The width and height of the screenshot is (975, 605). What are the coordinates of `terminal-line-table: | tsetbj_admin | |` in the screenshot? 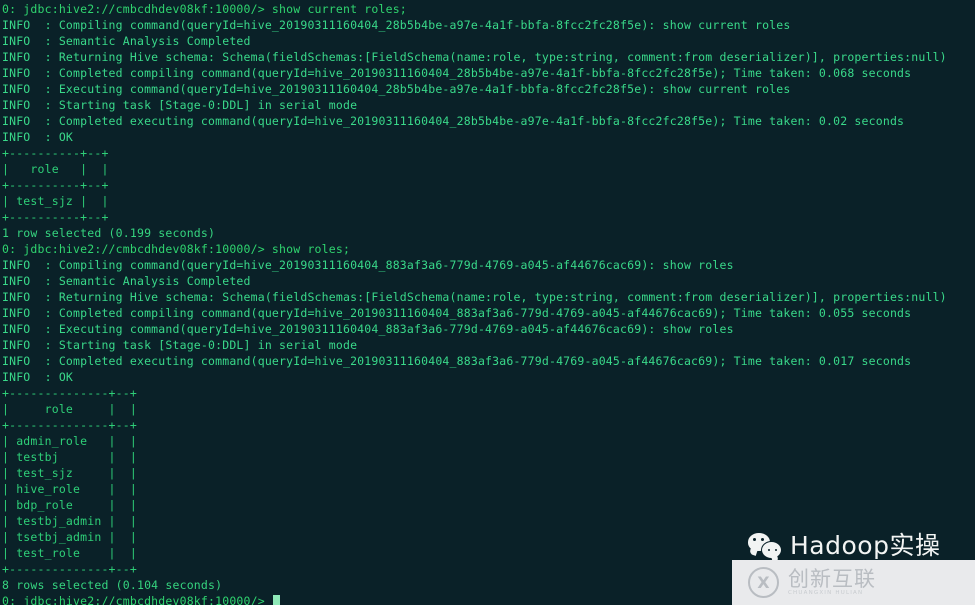 It's located at (69, 537).